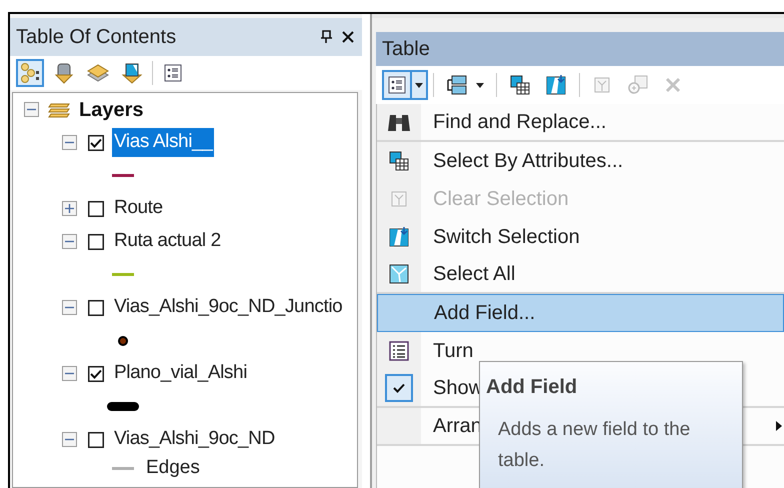  What do you see at coordinates (595, 445) in the screenshot?
I see `tooltip-text: Adds a new field to the table.` at bounding box center [595, 445].